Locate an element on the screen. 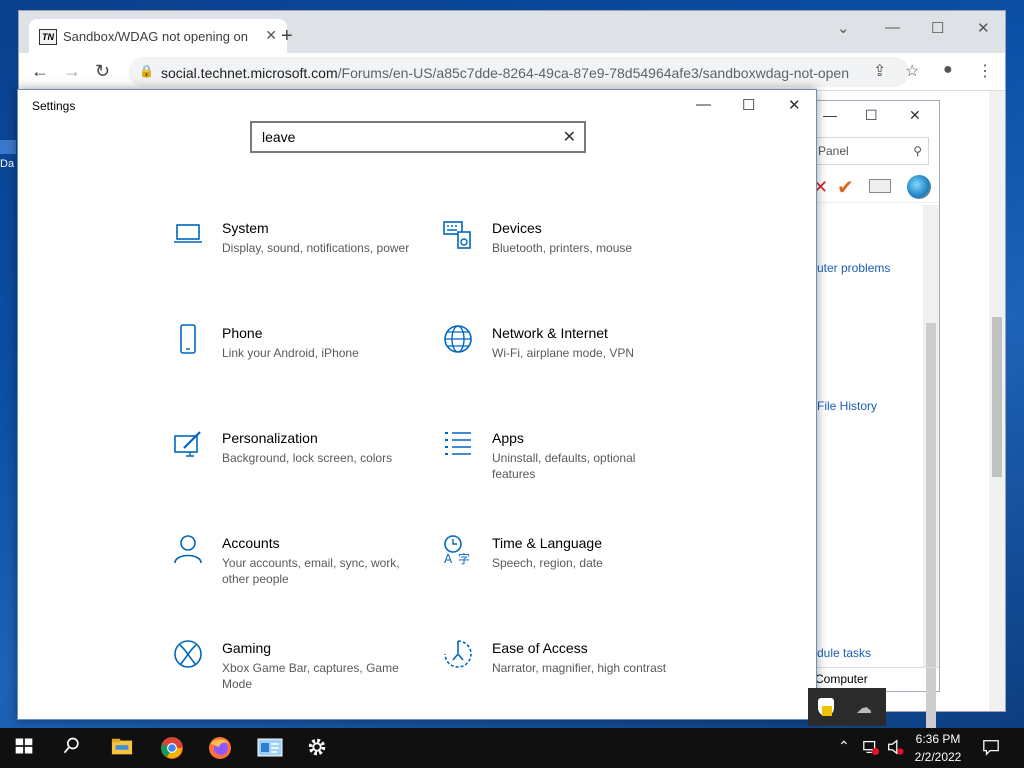 This screenshot has height=768, width=1024. category-devices: Devices Bluetooth, printers, mouse is located at coordinates (567, 253).